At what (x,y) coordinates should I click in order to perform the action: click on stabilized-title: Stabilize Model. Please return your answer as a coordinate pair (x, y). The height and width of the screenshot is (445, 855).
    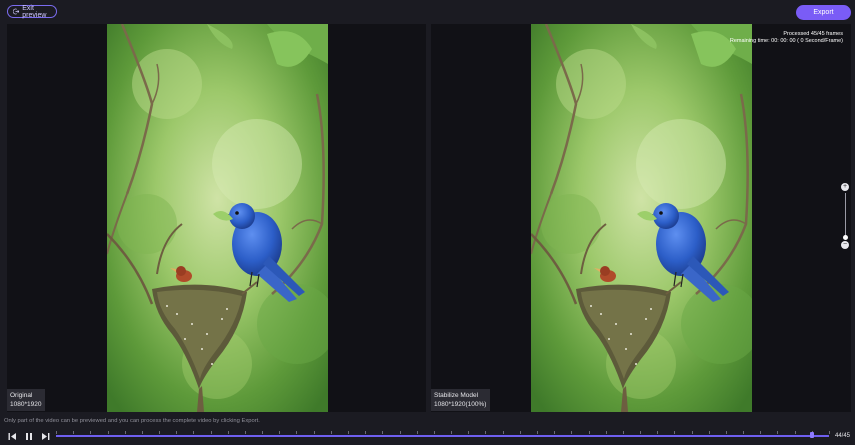
    Looking at the image, I should click on (456, 395).